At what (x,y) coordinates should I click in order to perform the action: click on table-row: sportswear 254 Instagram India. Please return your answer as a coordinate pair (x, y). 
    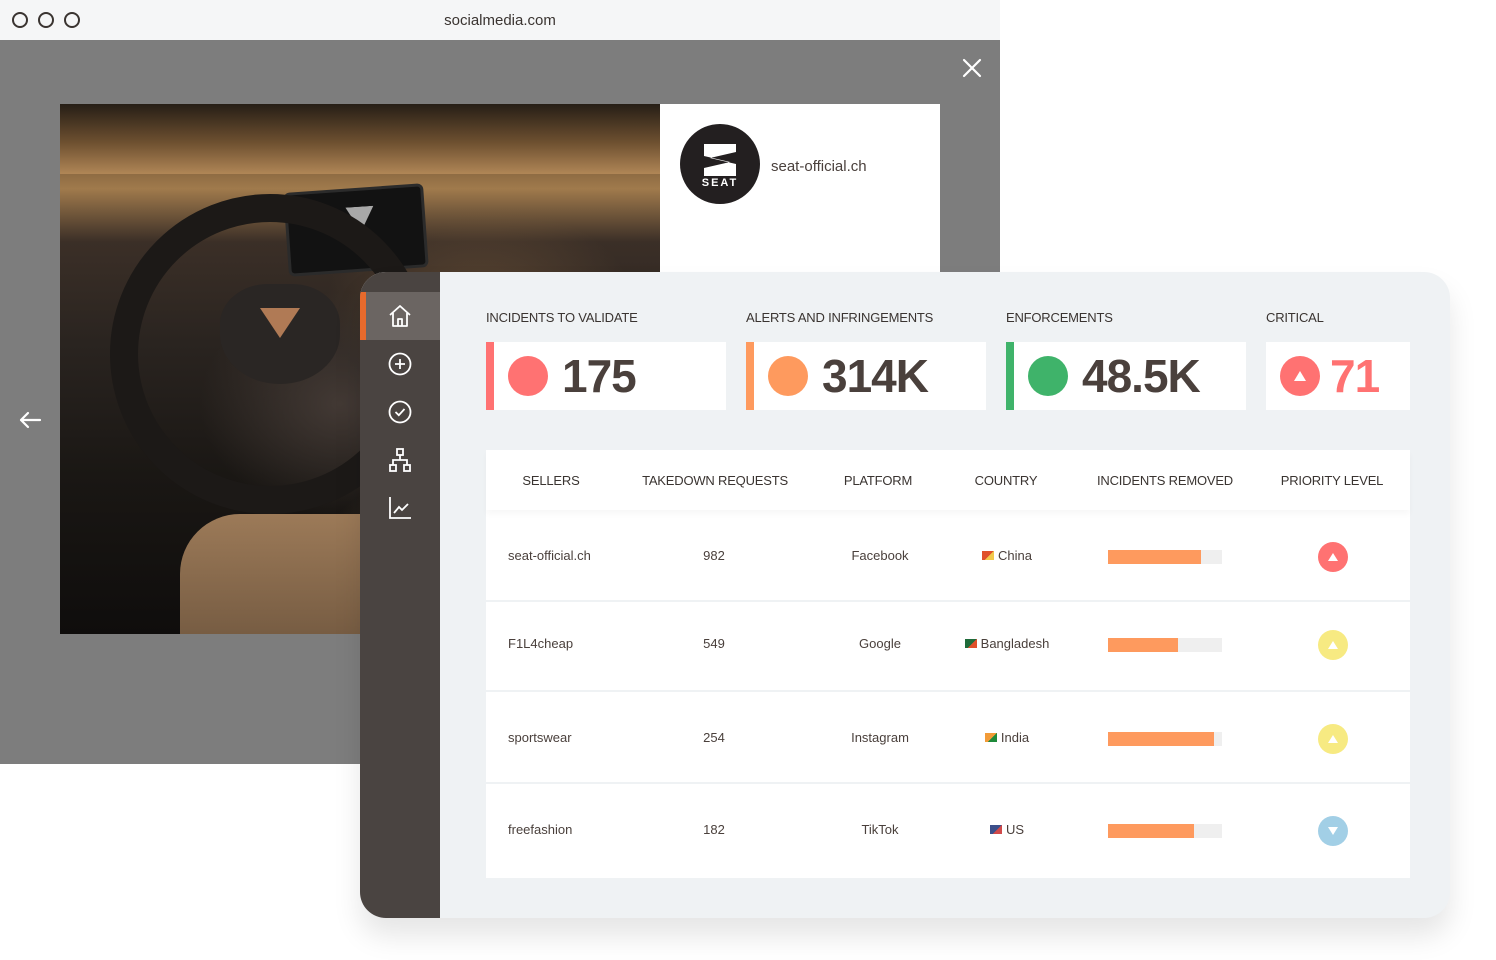
    Looking at the image, I should click on (948, 738).